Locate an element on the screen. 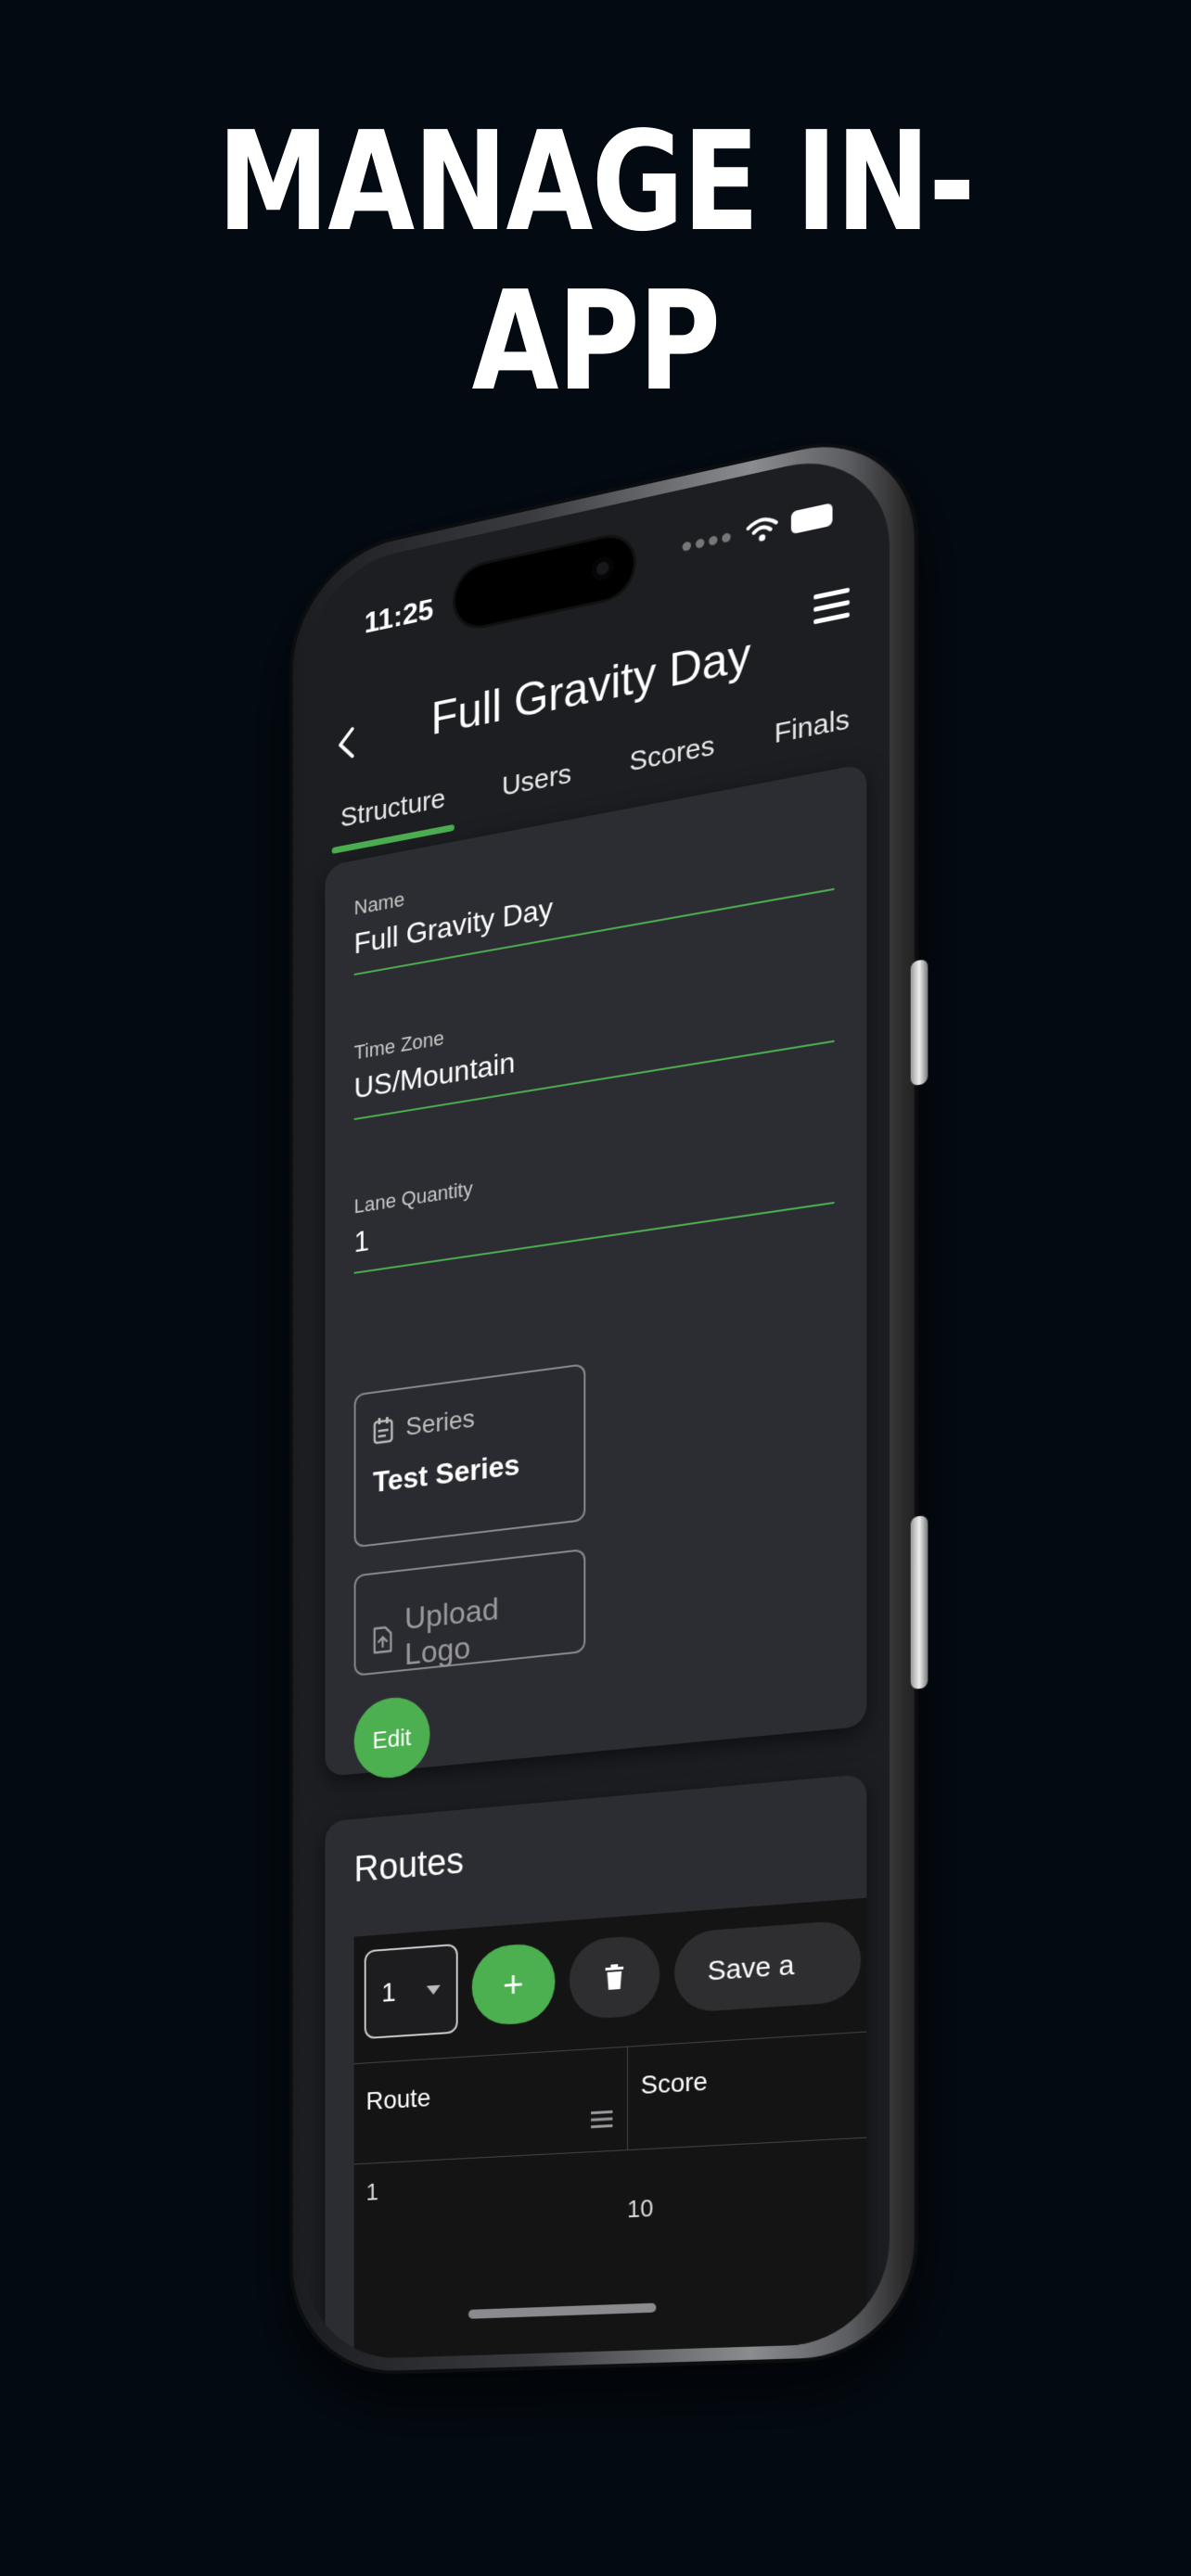 The width and height of the screenshot is (1191, 2576). routes-table-header: Route Score is located at coordinates (610, 2098).